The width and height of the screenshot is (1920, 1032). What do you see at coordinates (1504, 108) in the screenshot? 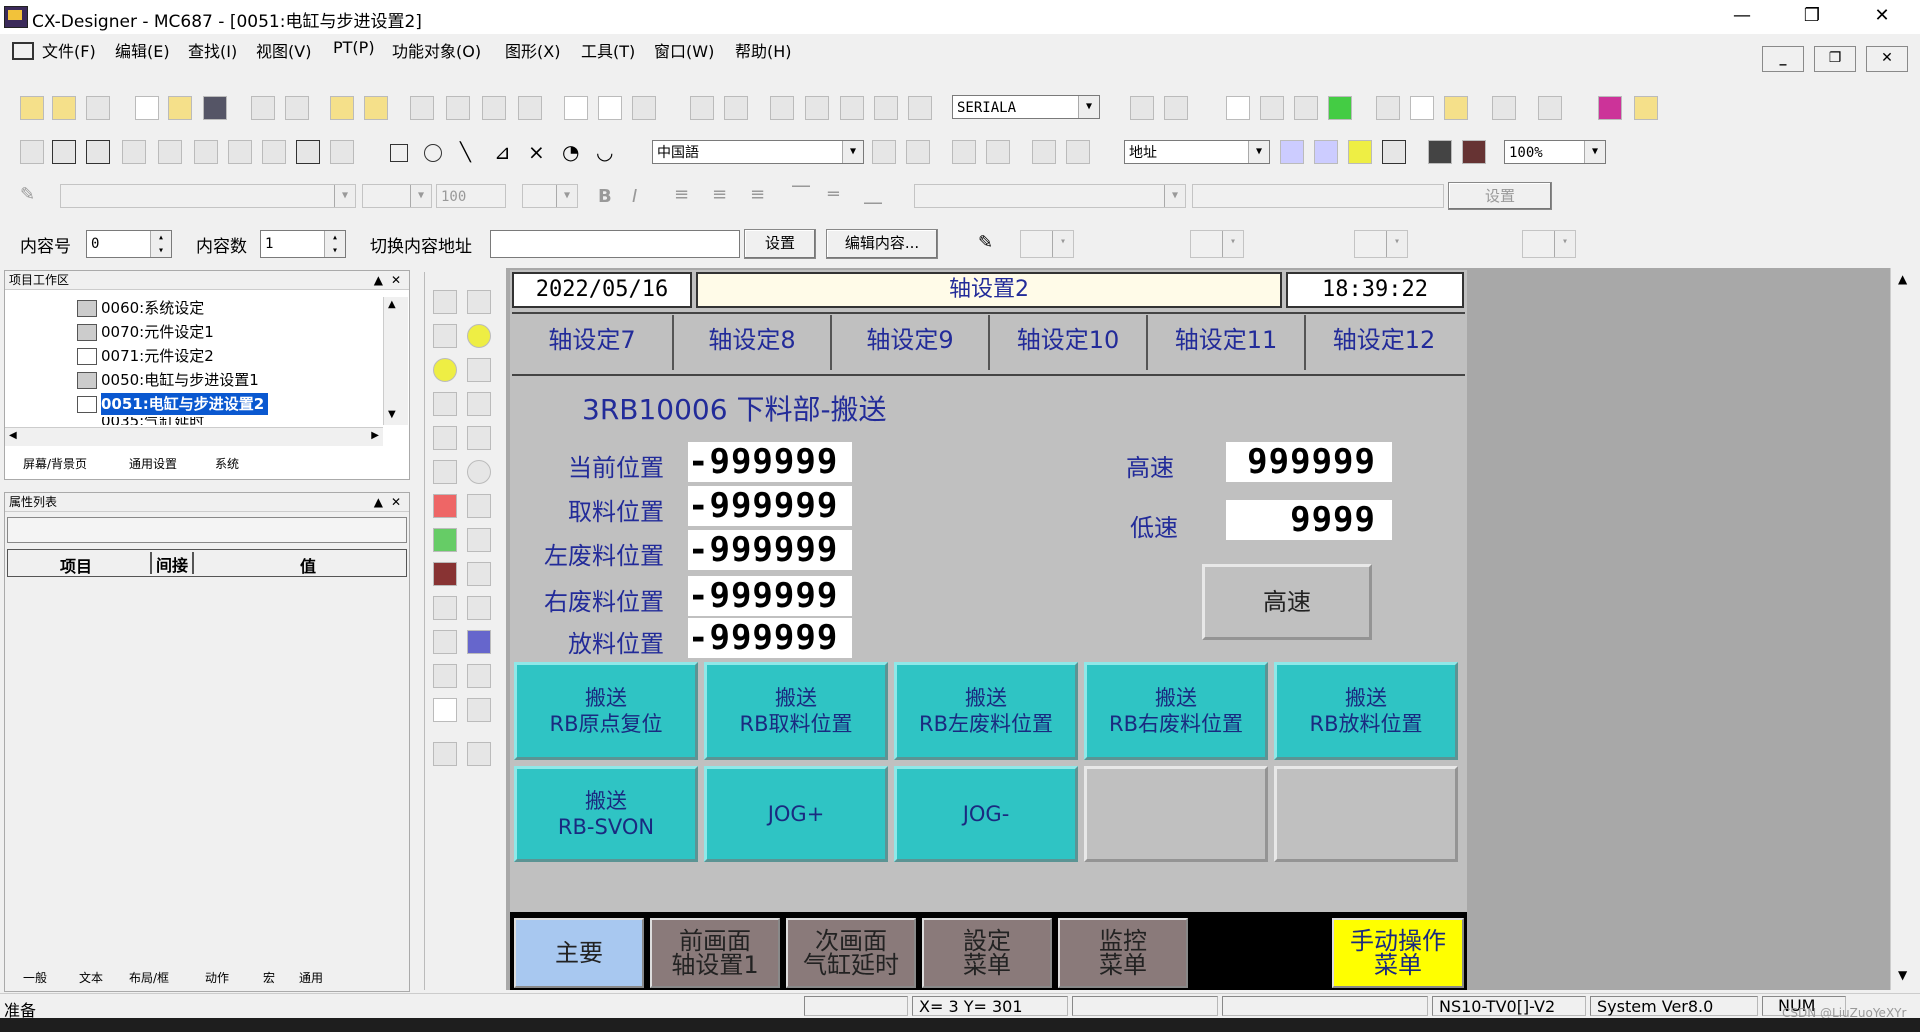
I see `fpt-icon` at bounding box center [1504, 108].